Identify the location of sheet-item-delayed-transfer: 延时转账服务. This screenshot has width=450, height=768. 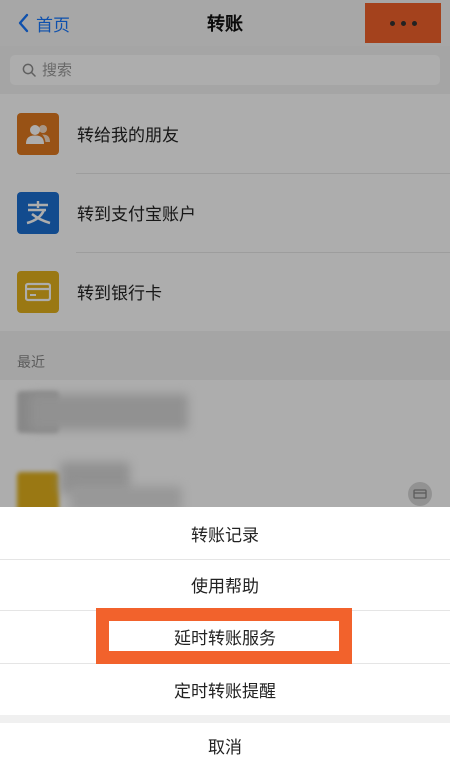
(225, 636).